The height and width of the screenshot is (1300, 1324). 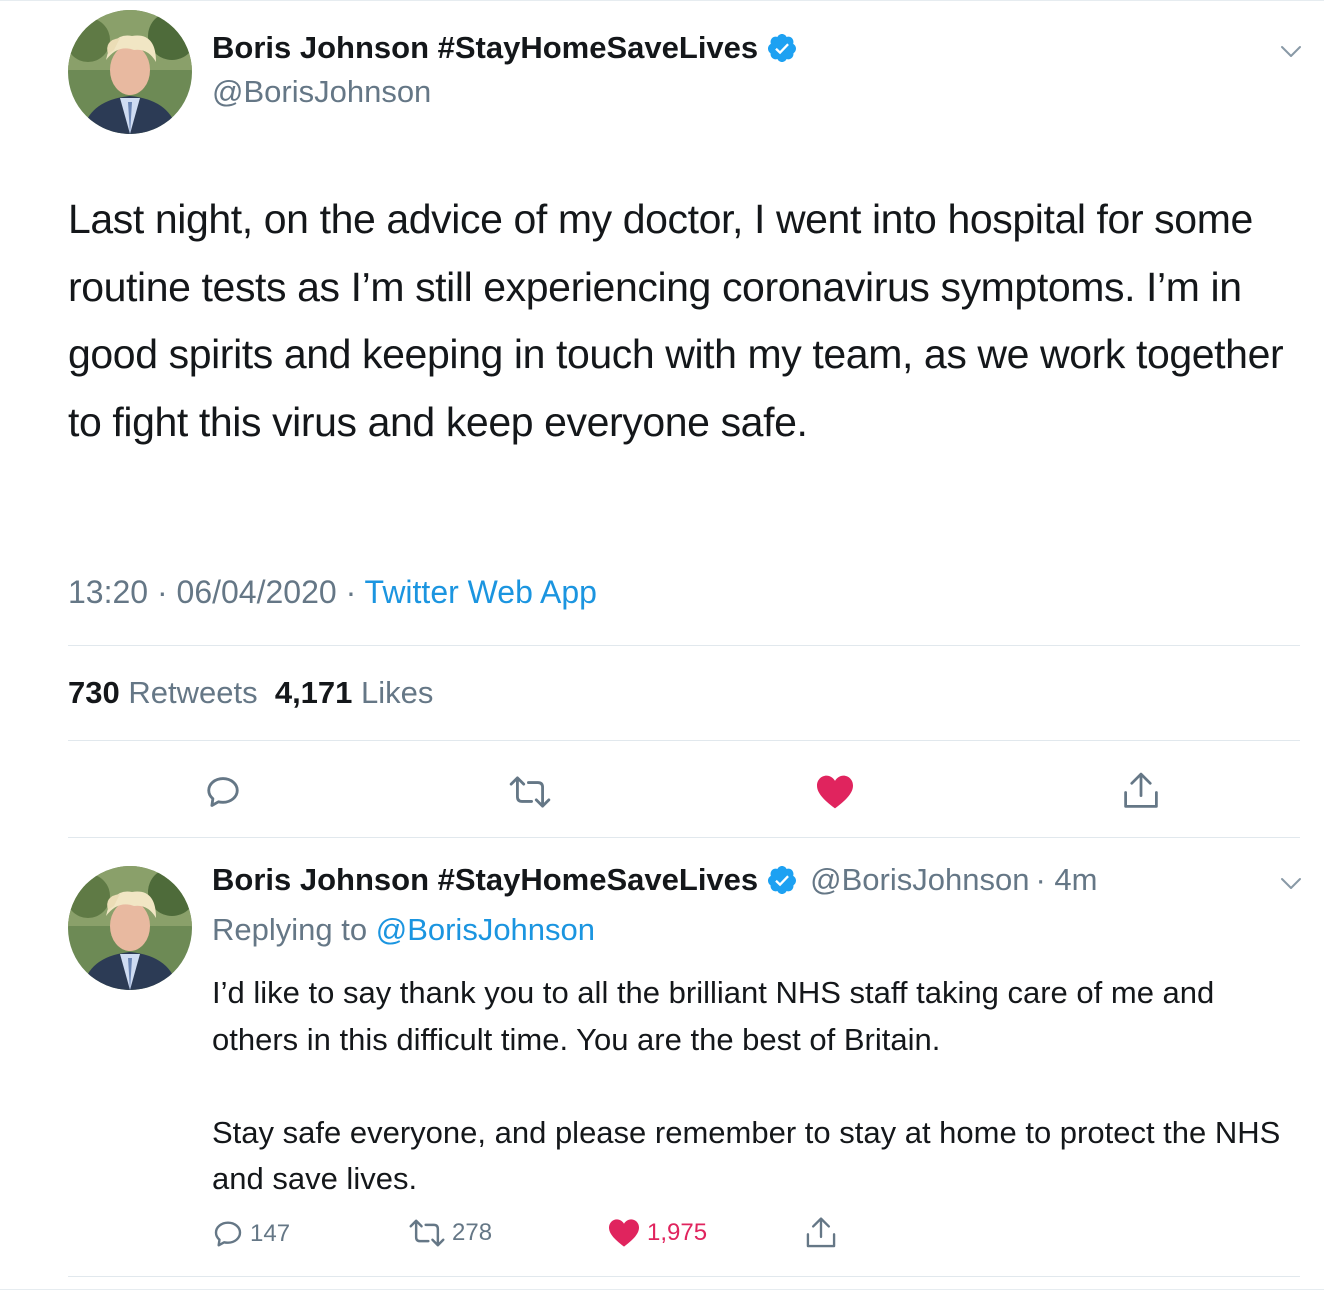 What do you see at coordinates (677, 1232) in the screenshot?
I see `reply-like-count: 1,975` at bounding box center [677, 1232].